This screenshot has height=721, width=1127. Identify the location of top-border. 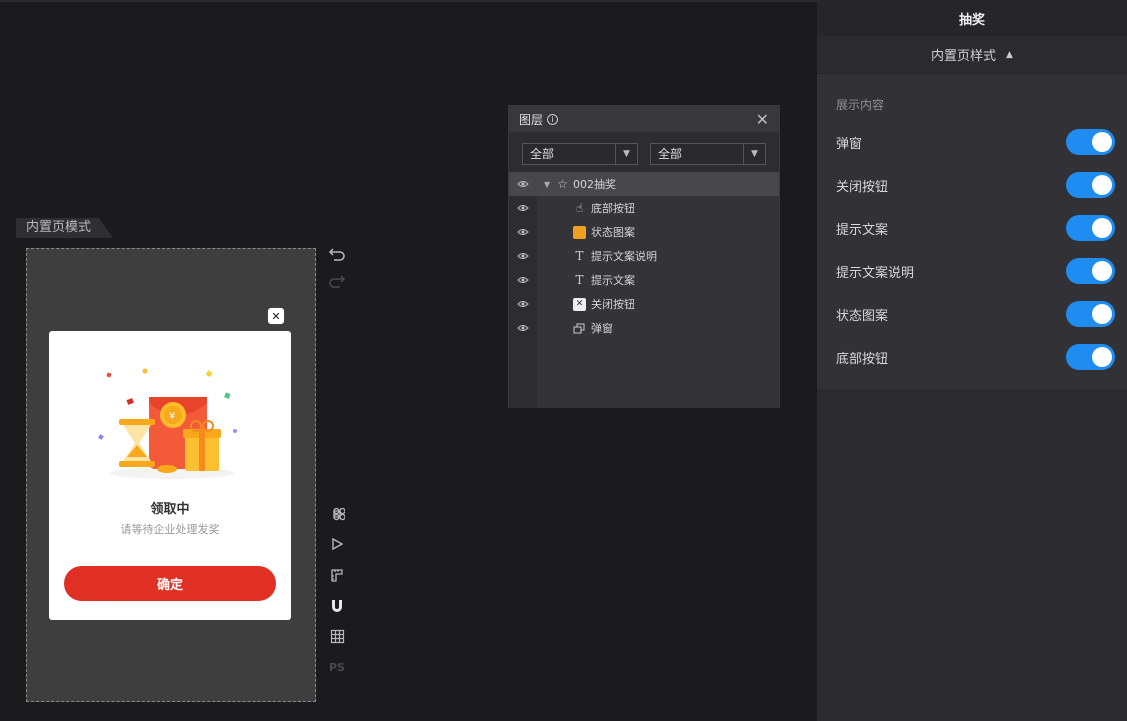
(408, 1).